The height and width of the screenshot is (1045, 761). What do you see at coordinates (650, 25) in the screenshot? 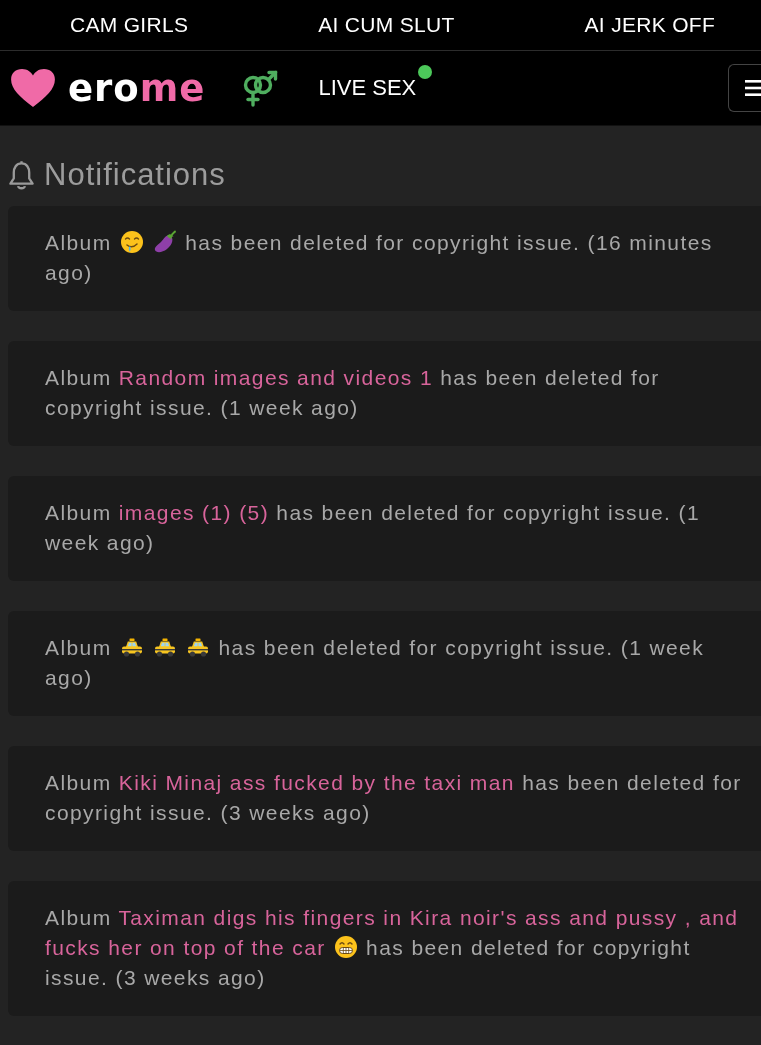
I see `top-nav-link: AI JERK OFF` at bounding box center [650, 25].